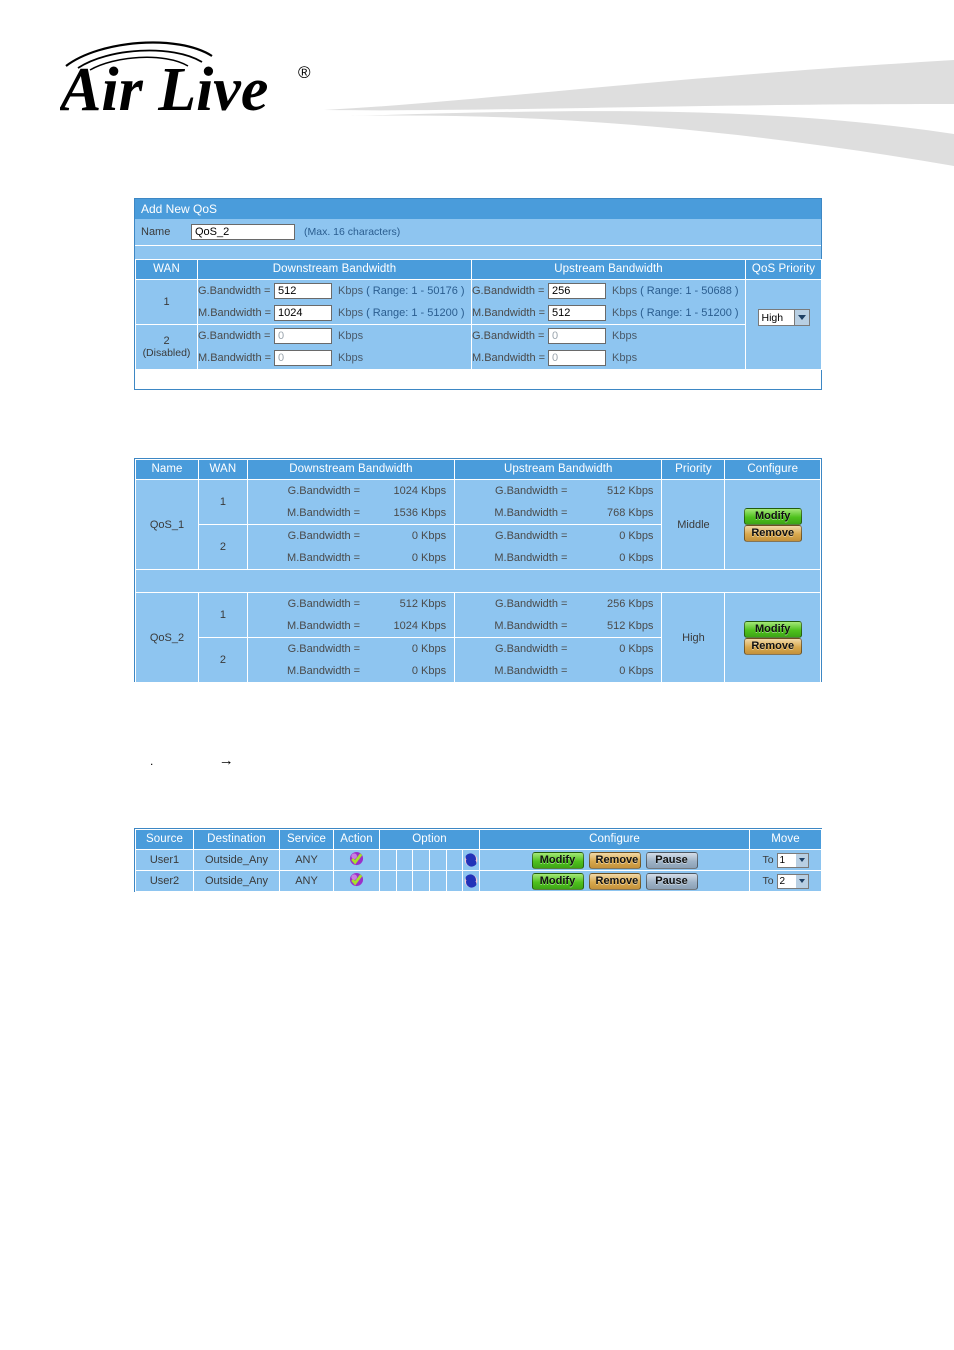 This screenshot has width=954, height=1350. Describe the element at coordinates (689, 291) in the screenshot. I see `wan1-us-g-range: ( Range: 1 - 50688 )` at that location.